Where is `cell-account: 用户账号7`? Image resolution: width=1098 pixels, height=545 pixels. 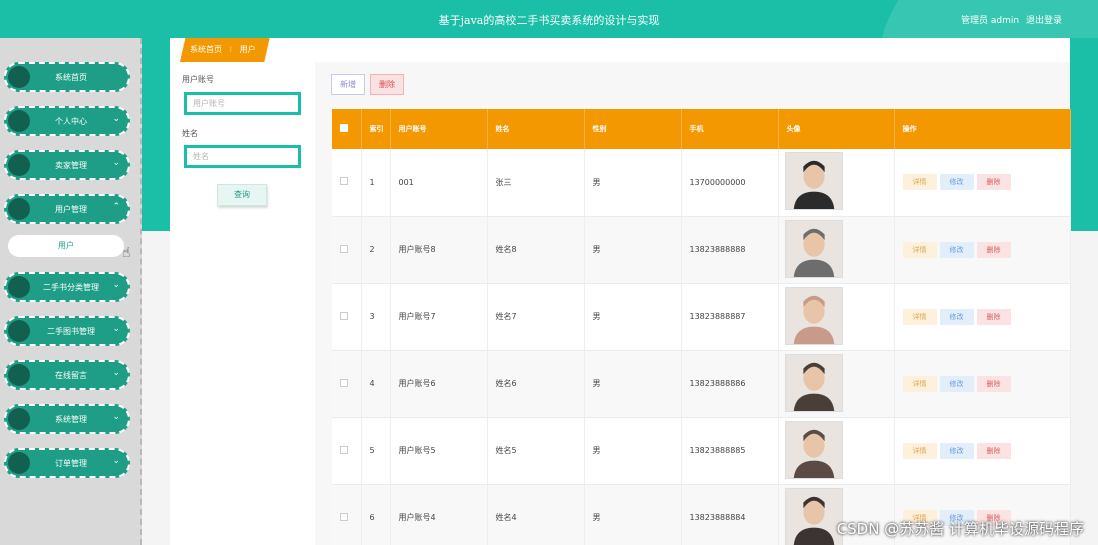
cell-account: 用户账号7 is located at coordinates (439, 317).